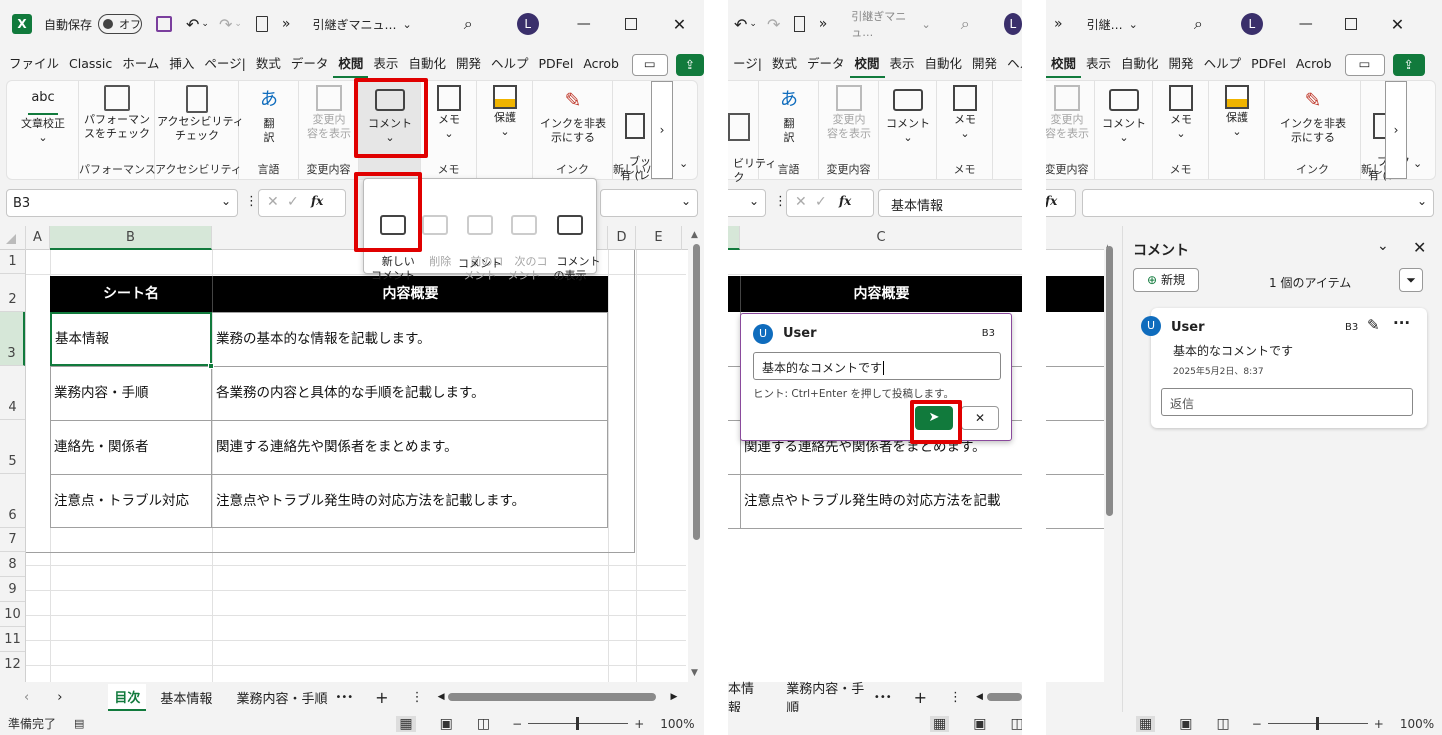  What do you see at coordinates (881, 238) in the screenshot?
I see `col-header-c: C` at bounding box center [881, 238].